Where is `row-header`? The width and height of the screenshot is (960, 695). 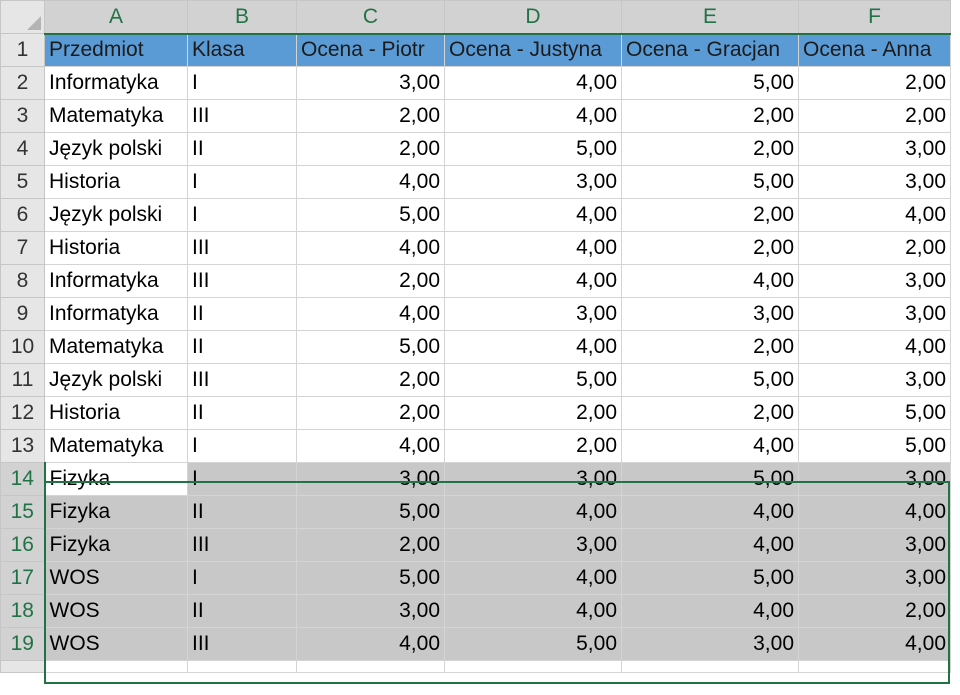
row-header is located at coordinates (22, 666).